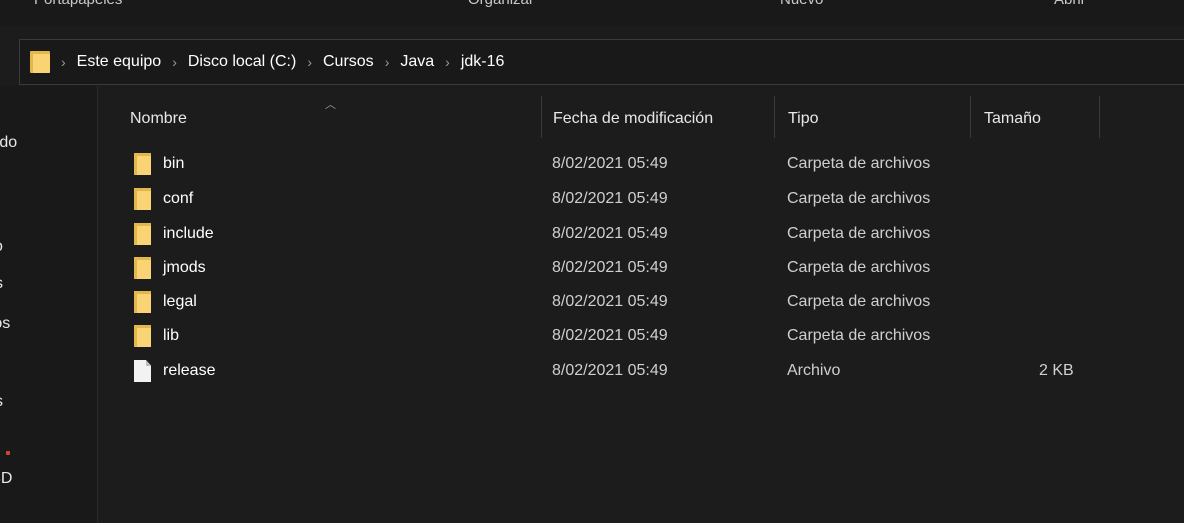 Image resolution: width=1184 pixels, height=523 pixels. I want to click on nav-item-quick-access: ápido, so click(8, 143).